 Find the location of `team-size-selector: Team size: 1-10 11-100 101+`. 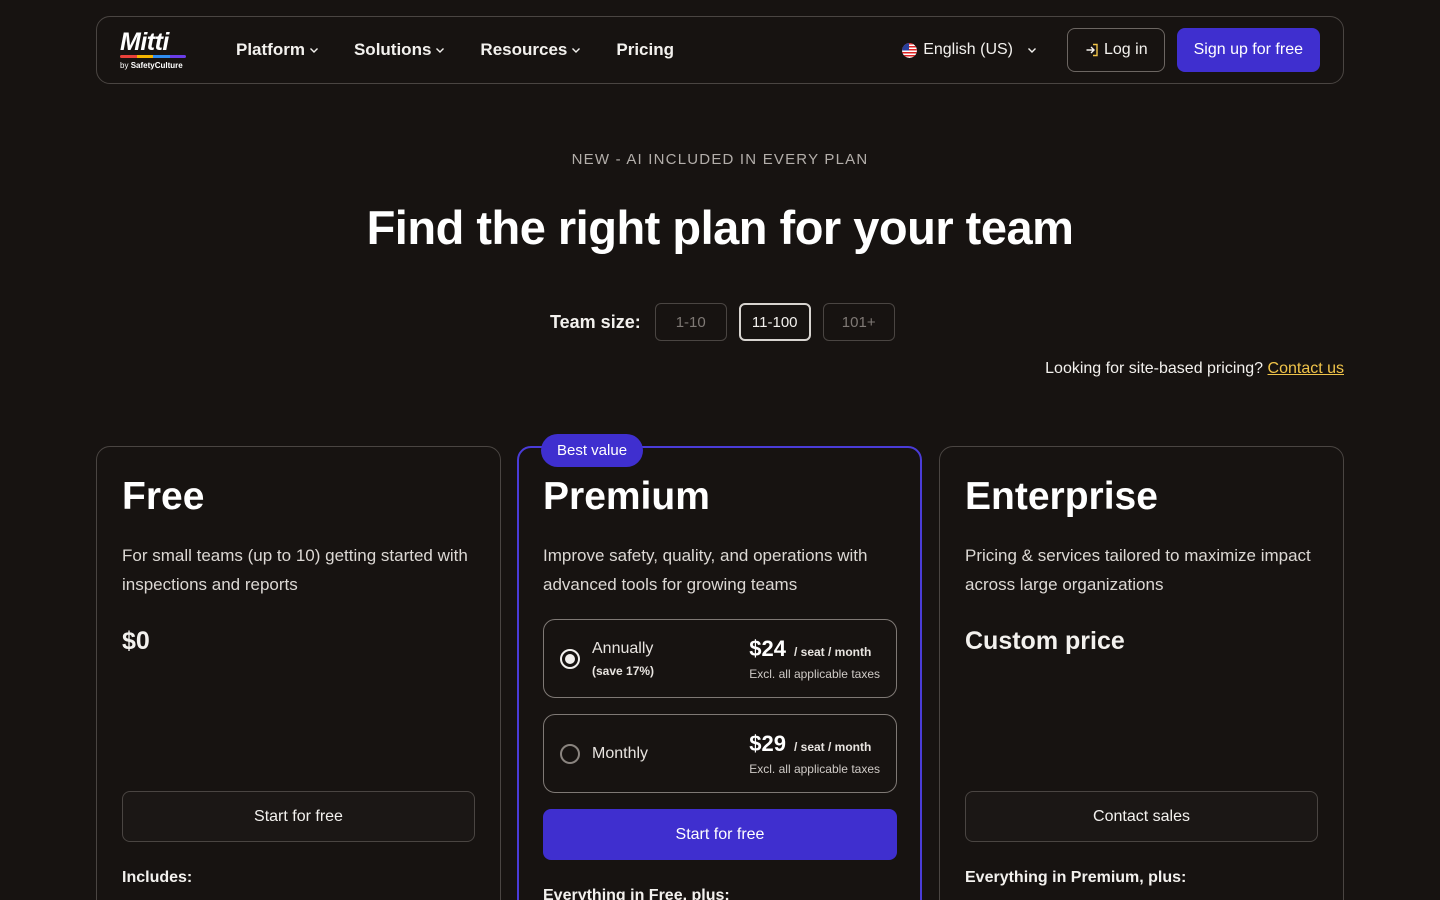

team-size-selector: Team size: 1-10 11-100 101+ is located at coordinates (722, 322).